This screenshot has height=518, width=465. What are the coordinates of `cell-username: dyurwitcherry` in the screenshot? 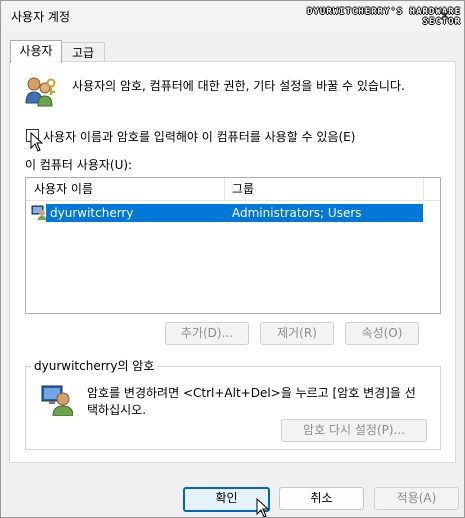 It's located at (92, 213).